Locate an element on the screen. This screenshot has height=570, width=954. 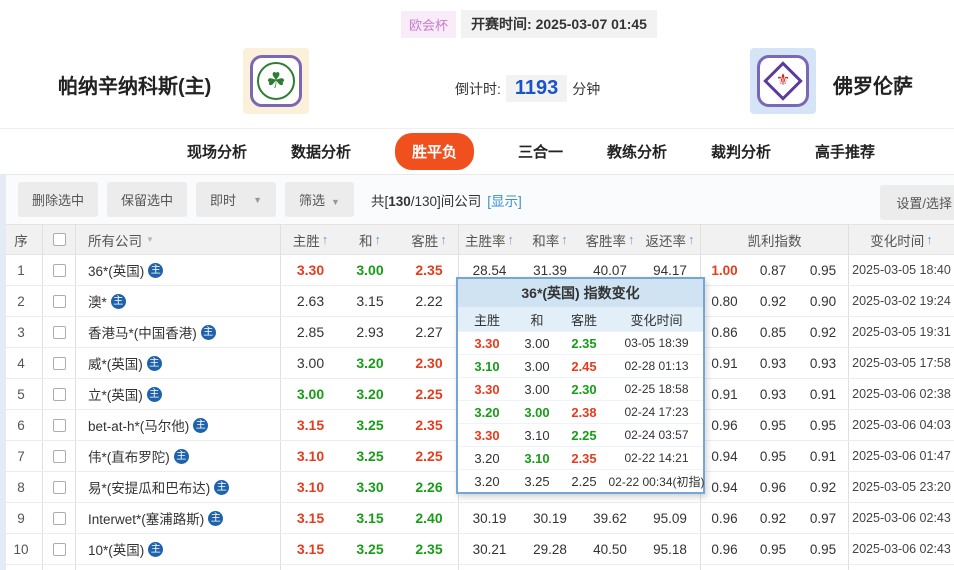
company-cell: 澳* 主 is located at coordinates (177, 301).